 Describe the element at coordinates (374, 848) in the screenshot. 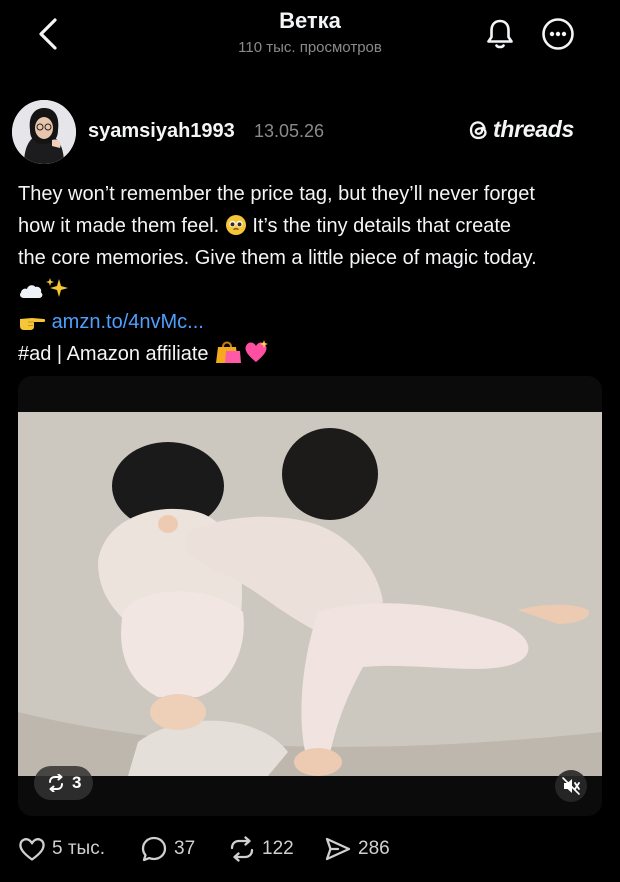

I see `share-count: 286` at that location.